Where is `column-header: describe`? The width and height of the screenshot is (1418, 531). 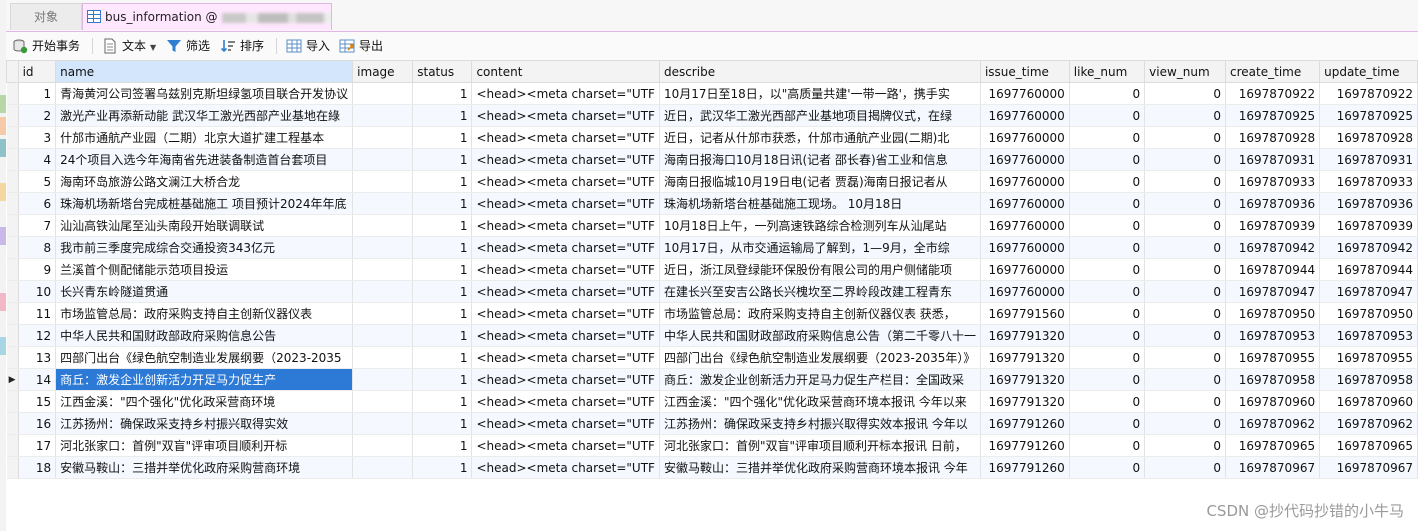 column-header: describe is located at coordinates (819, 71).